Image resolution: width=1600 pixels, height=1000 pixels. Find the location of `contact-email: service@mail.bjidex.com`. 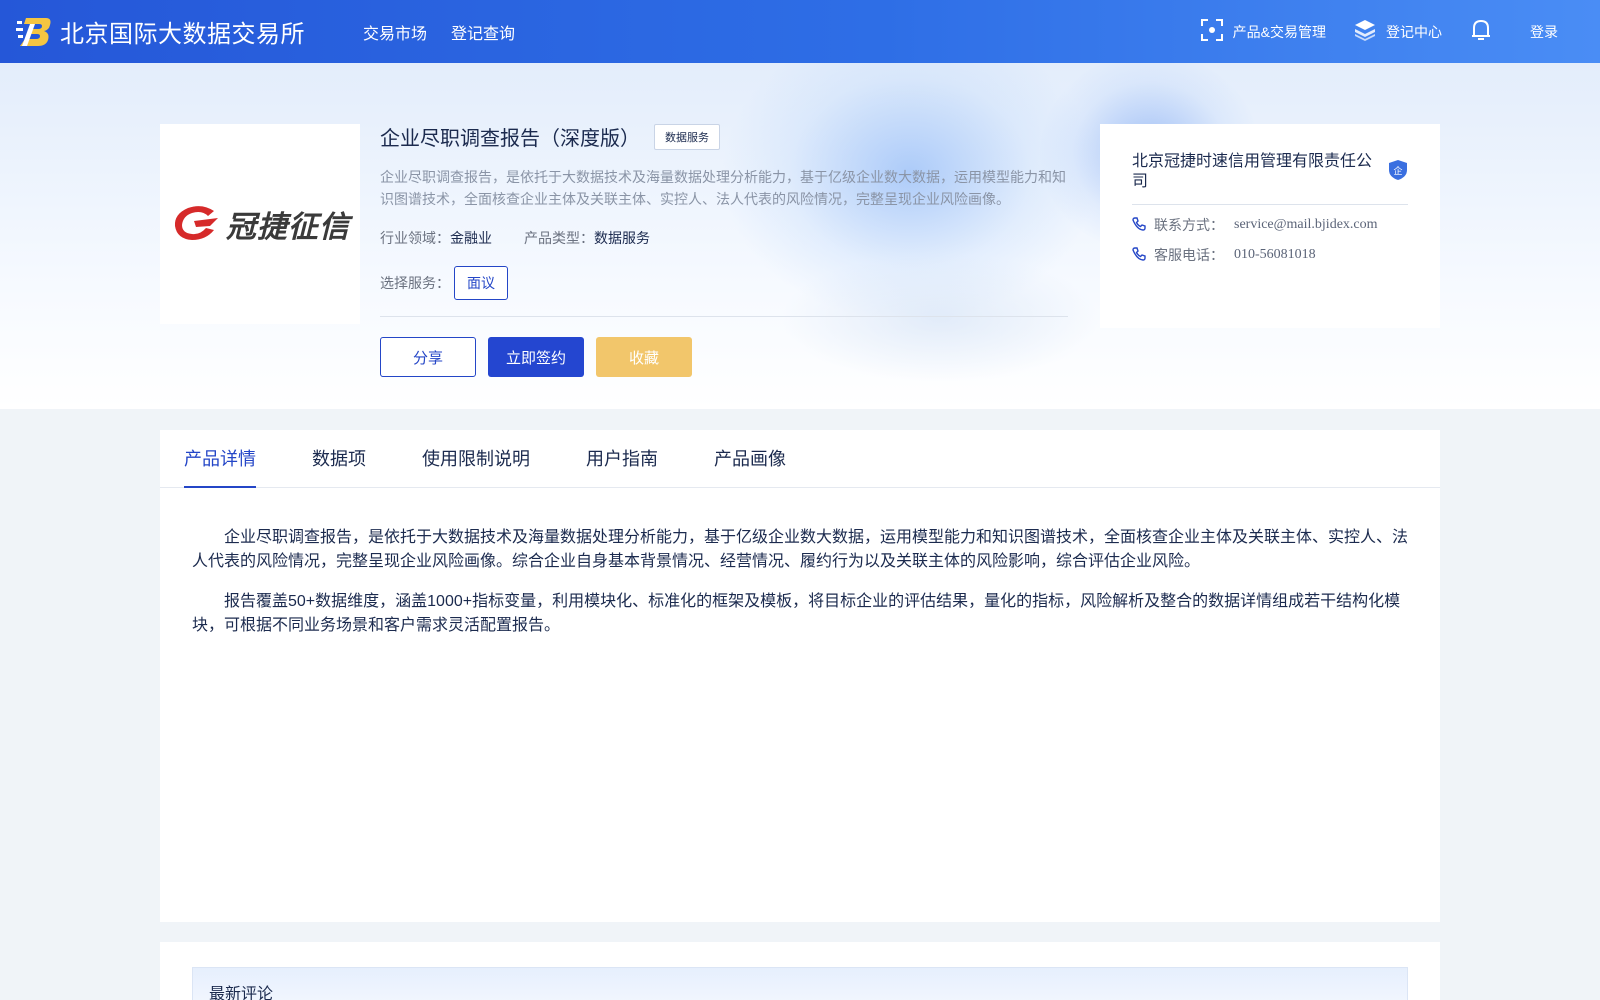

contact-email: service@mail.bjidex.com is located at coordinates (1306, 224).